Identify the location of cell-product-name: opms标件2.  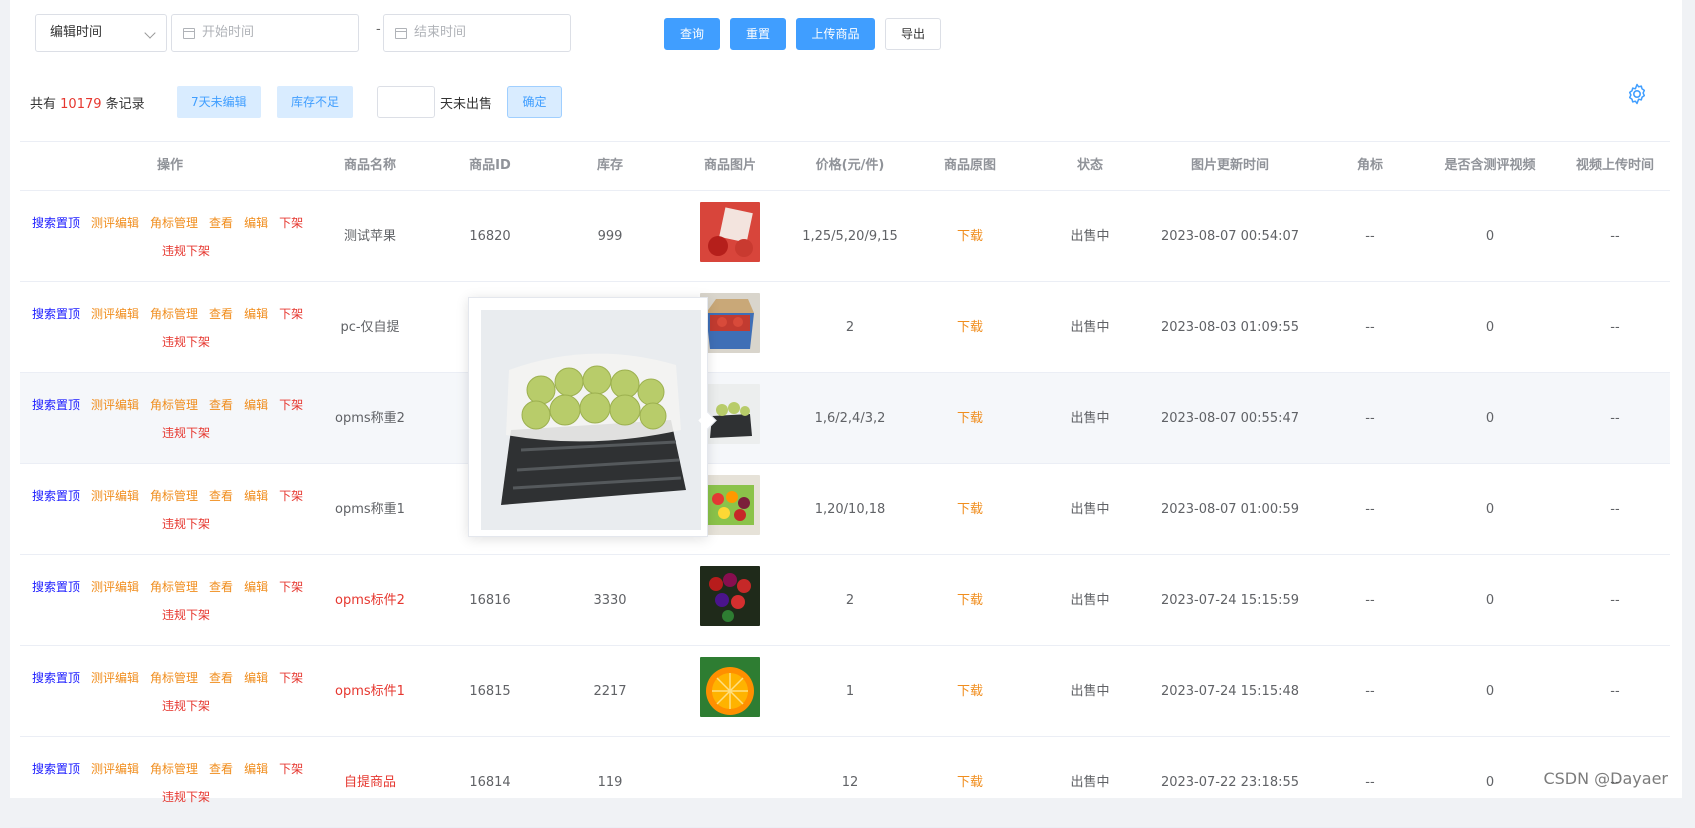
(370, 600).